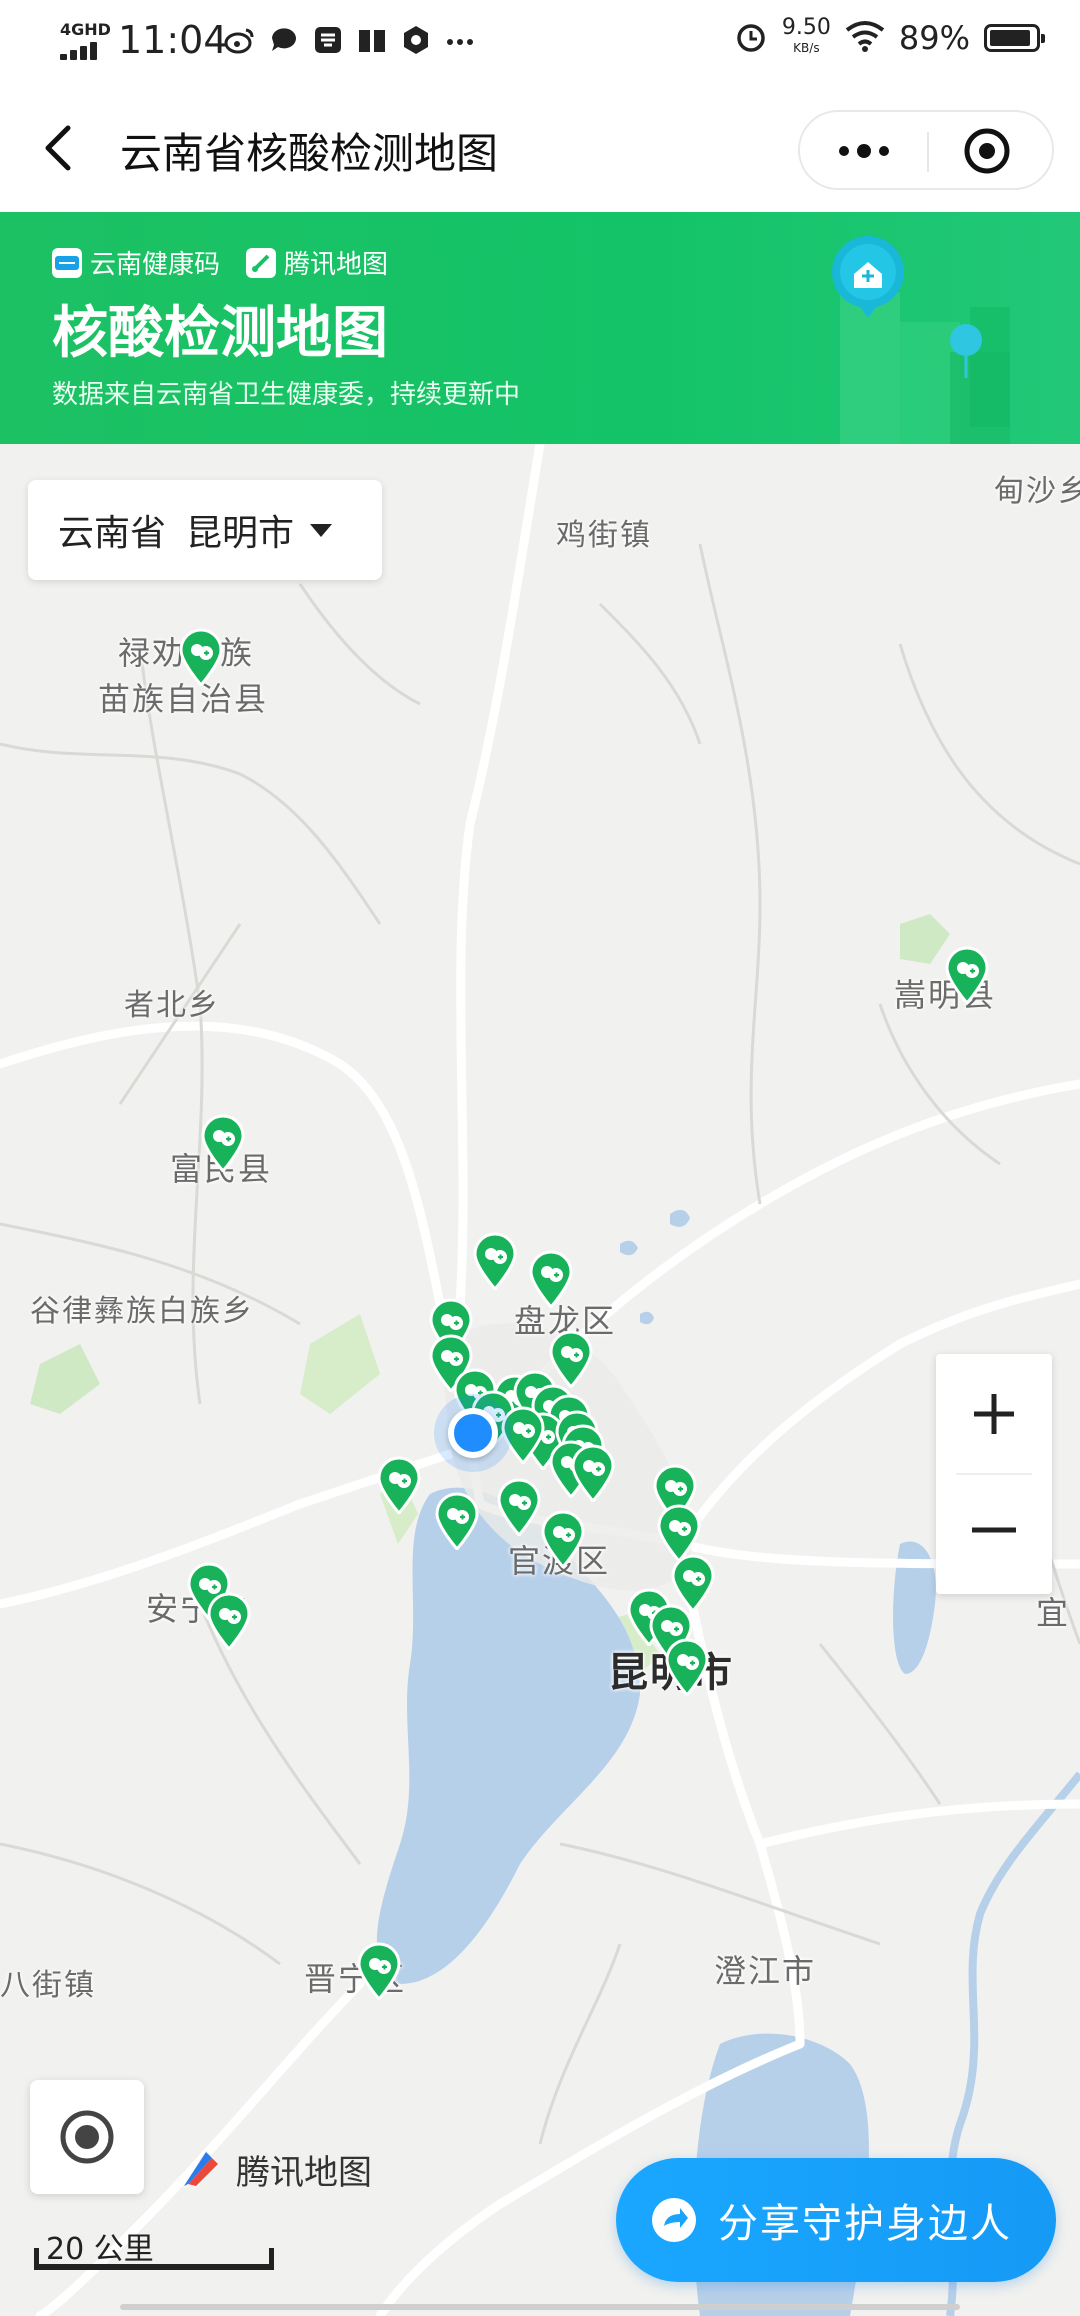 The height and width of the screenshot is (2316, 1080). Describe the element at coordinates (155, 265) in the screenshot. I see `brand-health-code: 云南健康码` at that location.